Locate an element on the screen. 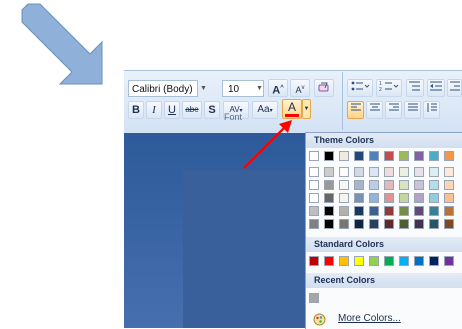 This screenshot has height=329, width=462. decrease-indent-button is located at coordinates (436, 88).